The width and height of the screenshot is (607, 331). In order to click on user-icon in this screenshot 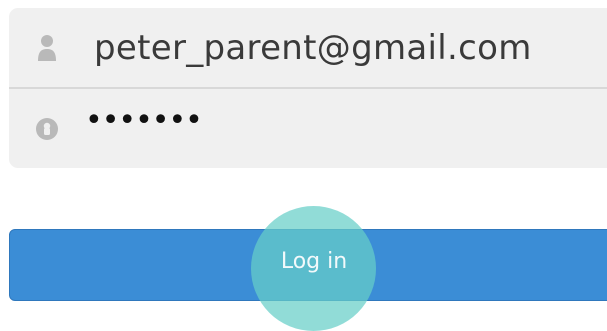, I will do `click(47, 48)`.